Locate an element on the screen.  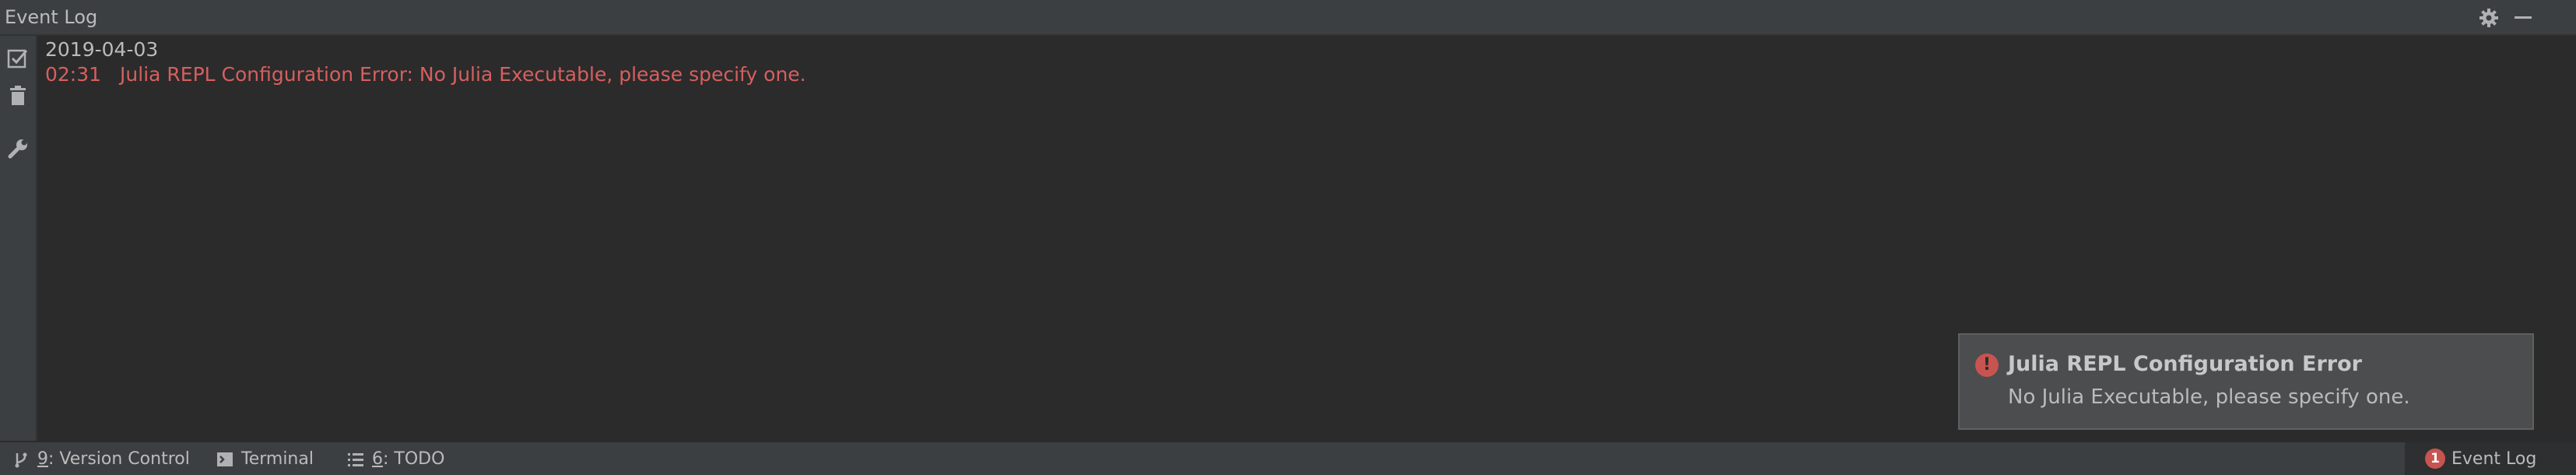
log-entry-time: 02:31 is located at coordinates (74, 74).